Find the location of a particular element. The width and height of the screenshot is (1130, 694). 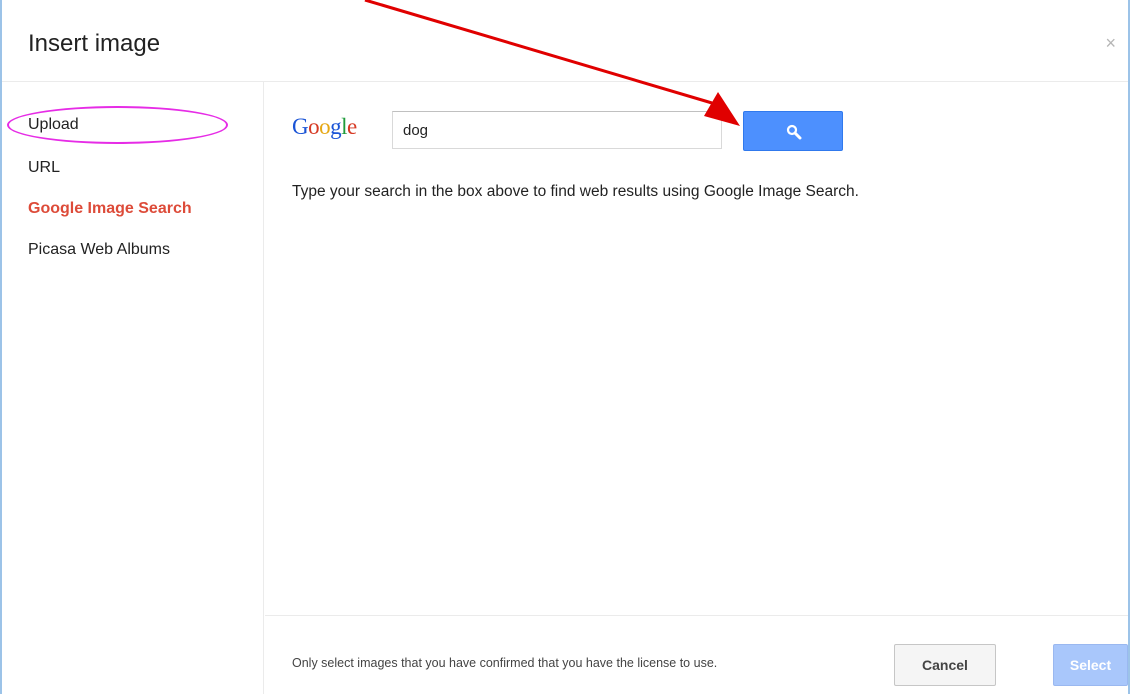

sidebar-item-url: URL is located at coordinates (44, 168).